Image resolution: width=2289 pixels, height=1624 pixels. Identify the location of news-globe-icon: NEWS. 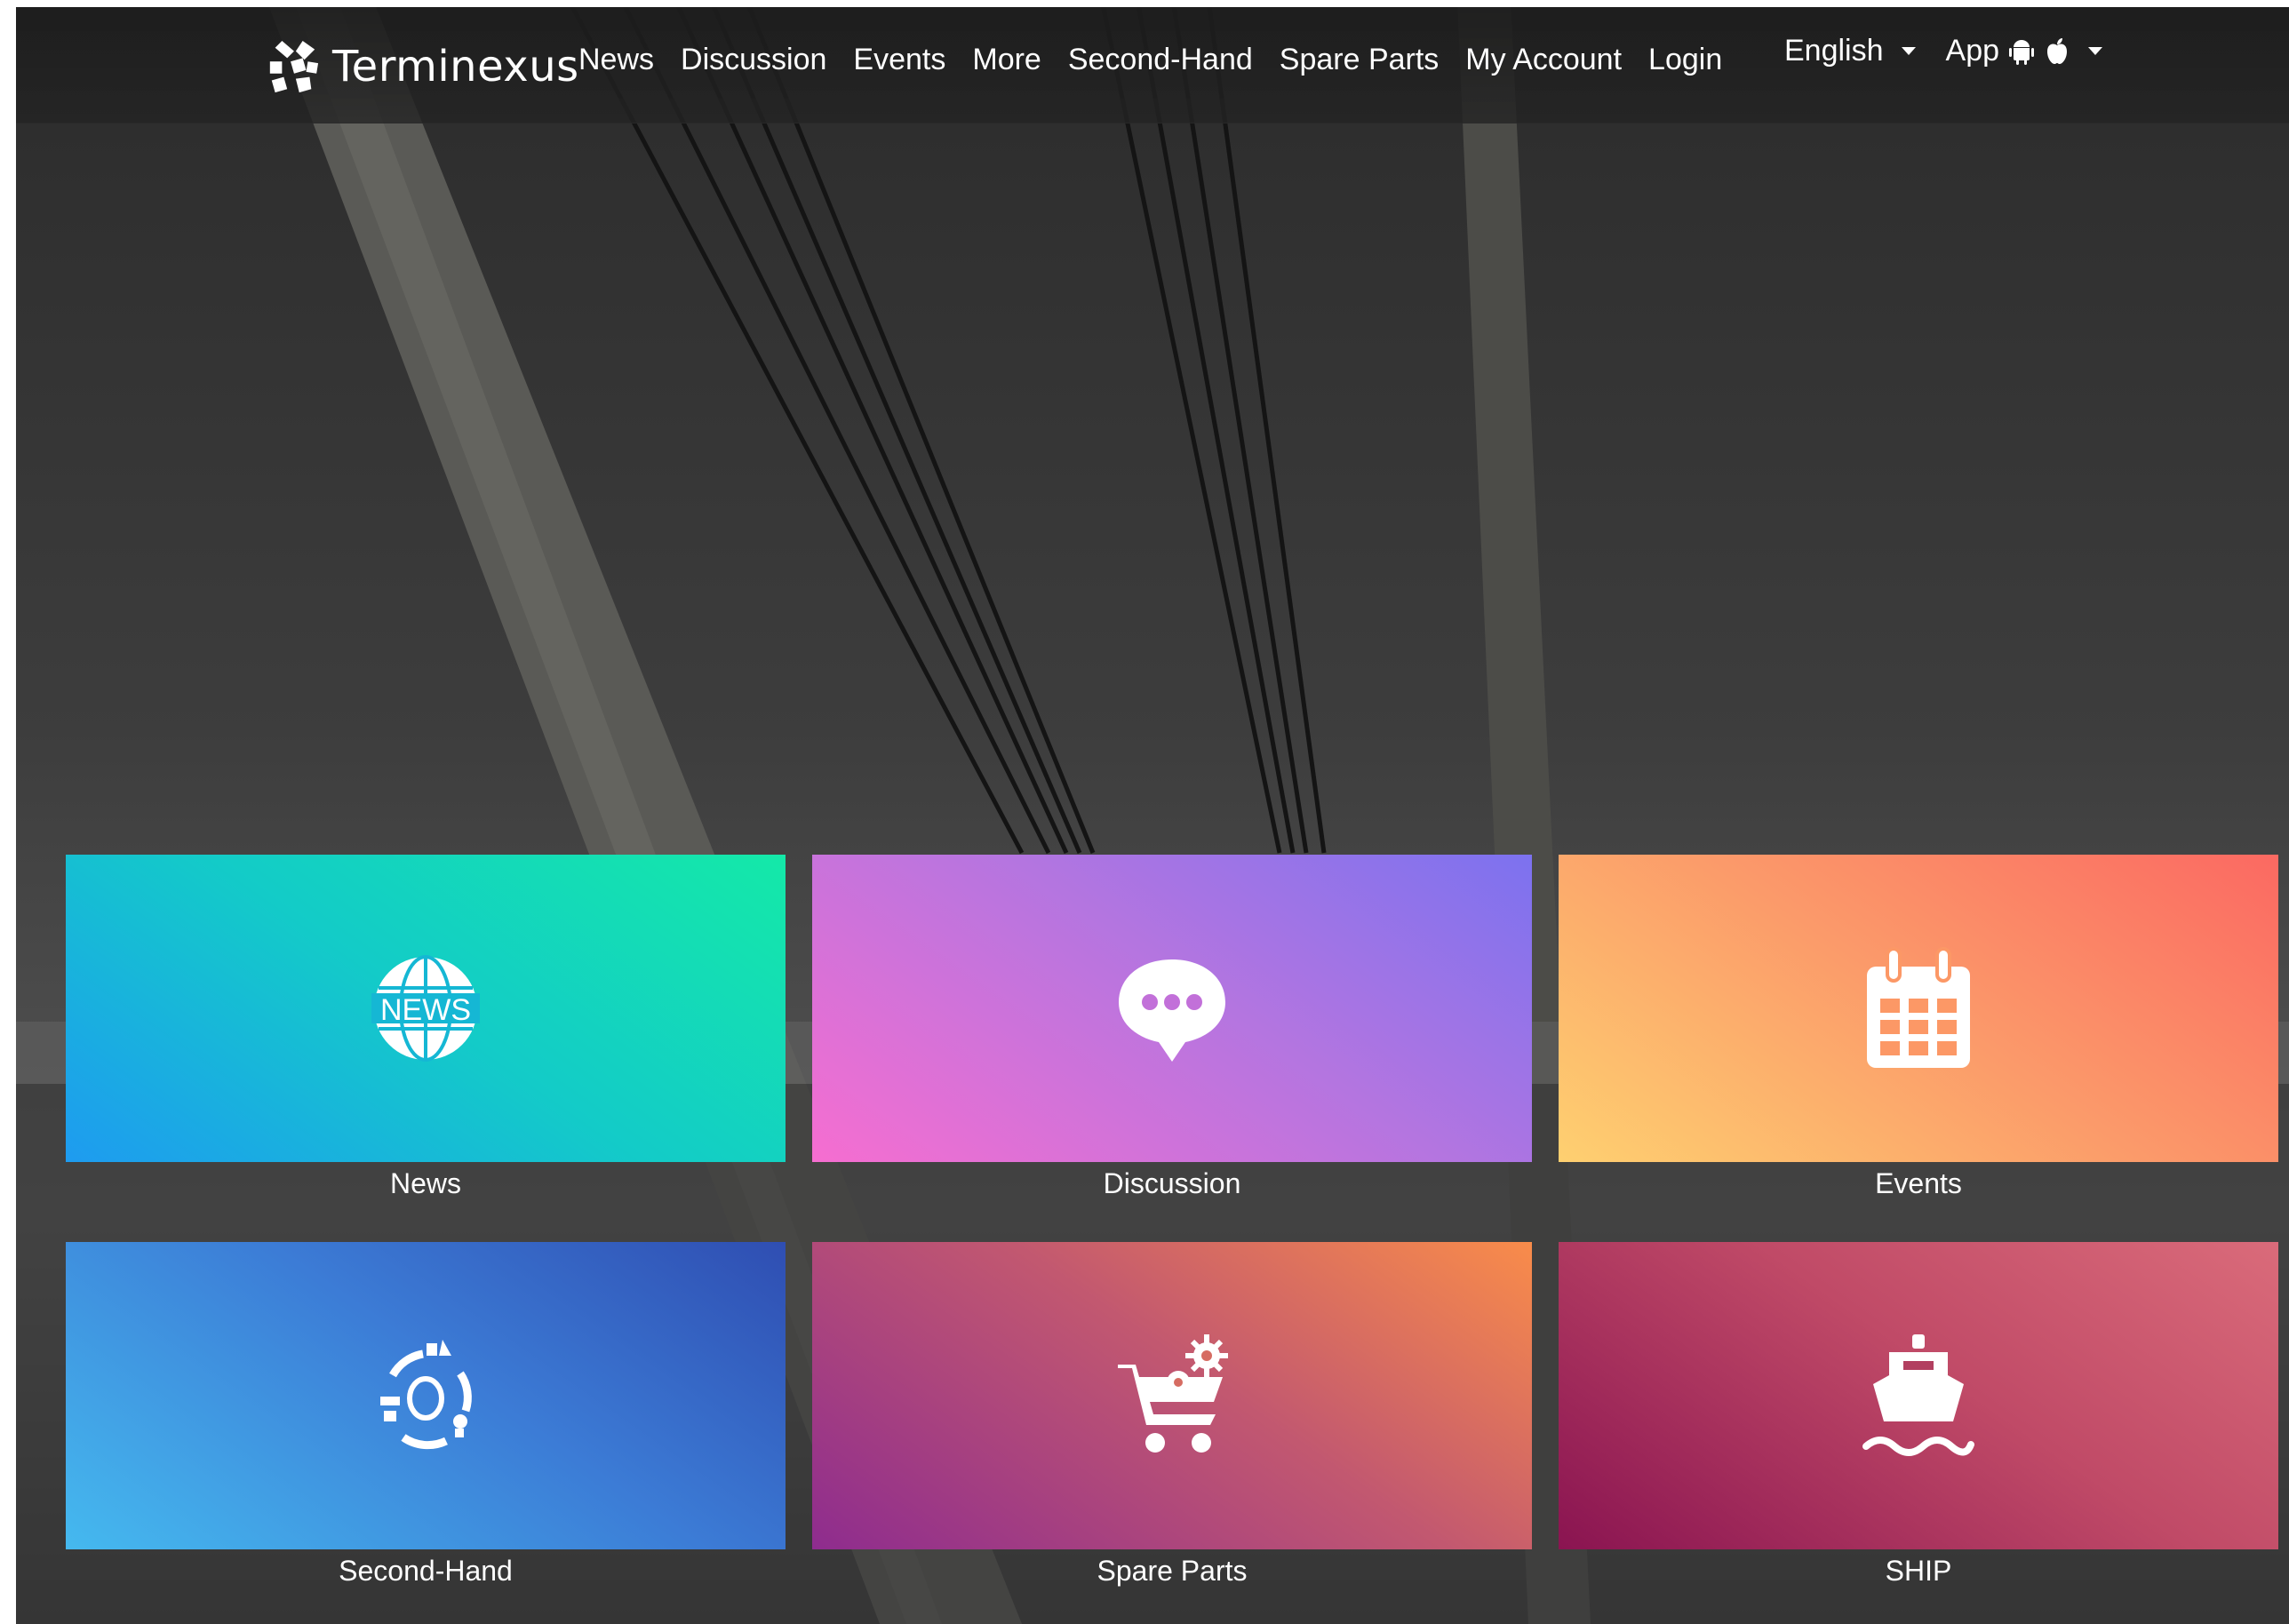
(425, 1009).